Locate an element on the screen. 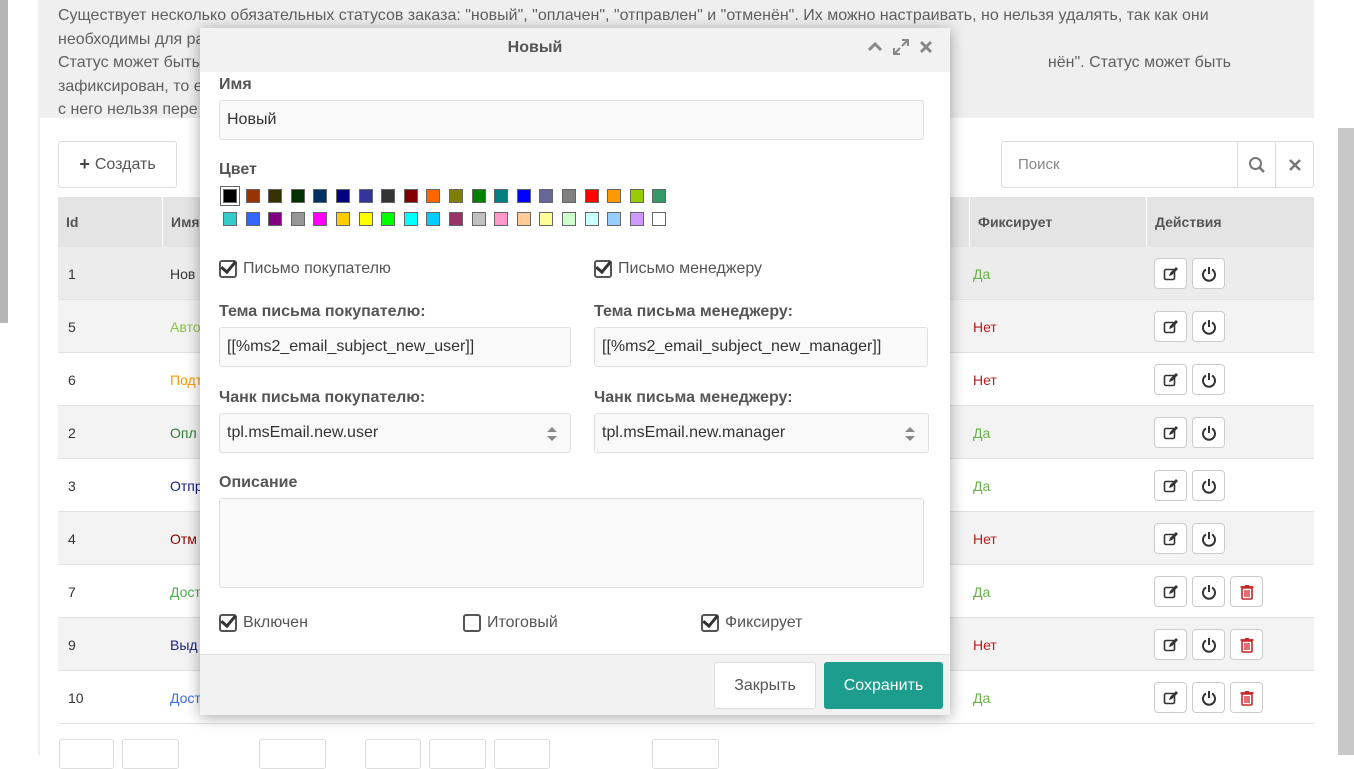 Image resolution: width=1354 pixels, height=769 pixels. name-input: Новый is located at coordinates (571, 120).